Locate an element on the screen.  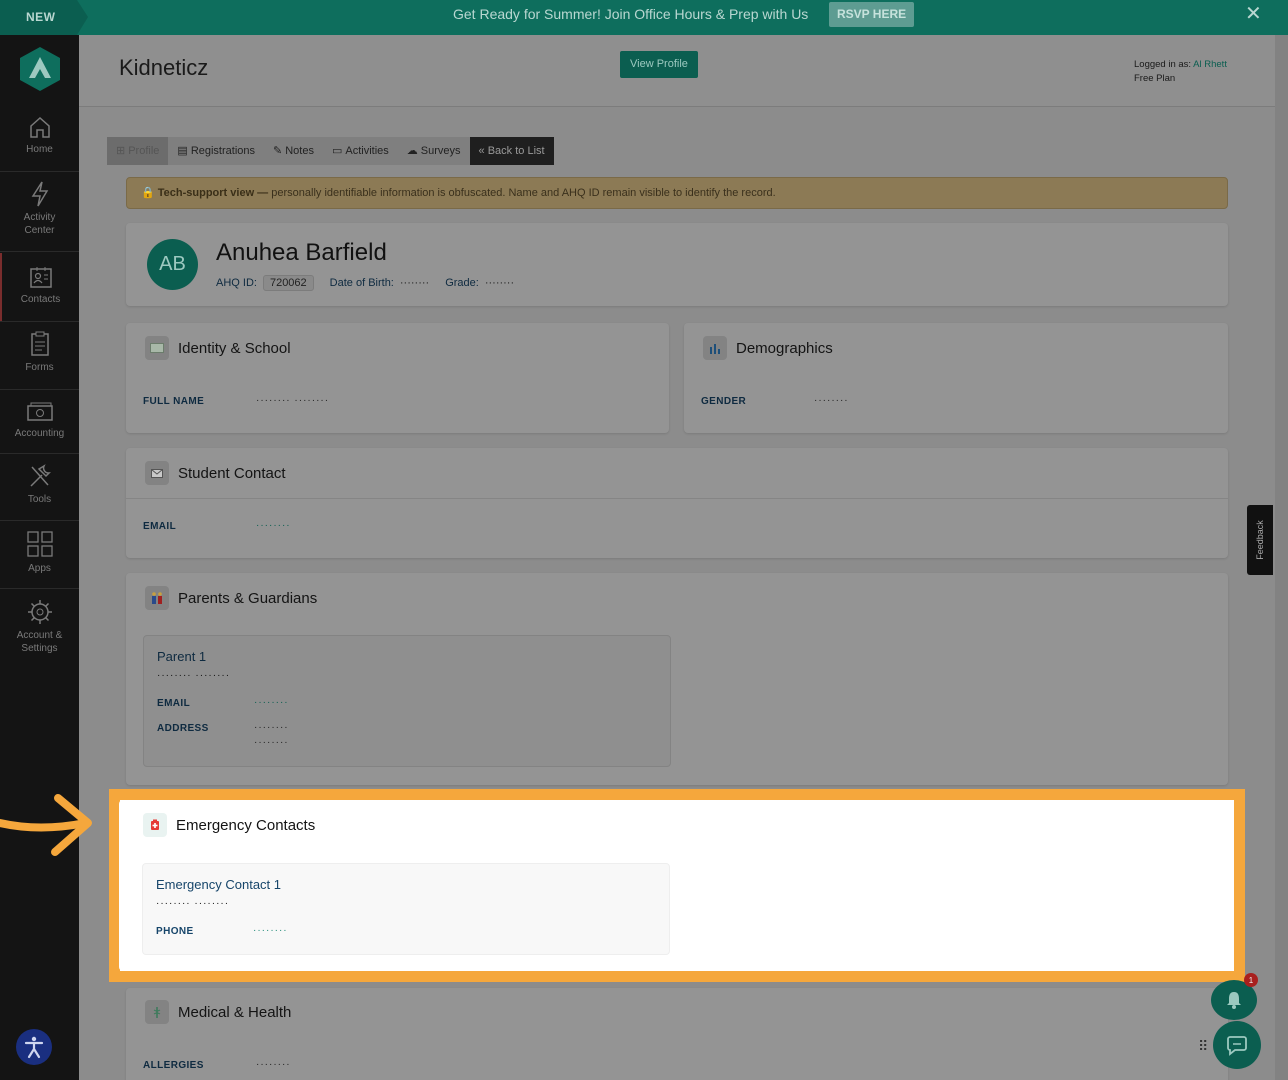
annotation-arrow-icon is located at coordinates (46, 825).